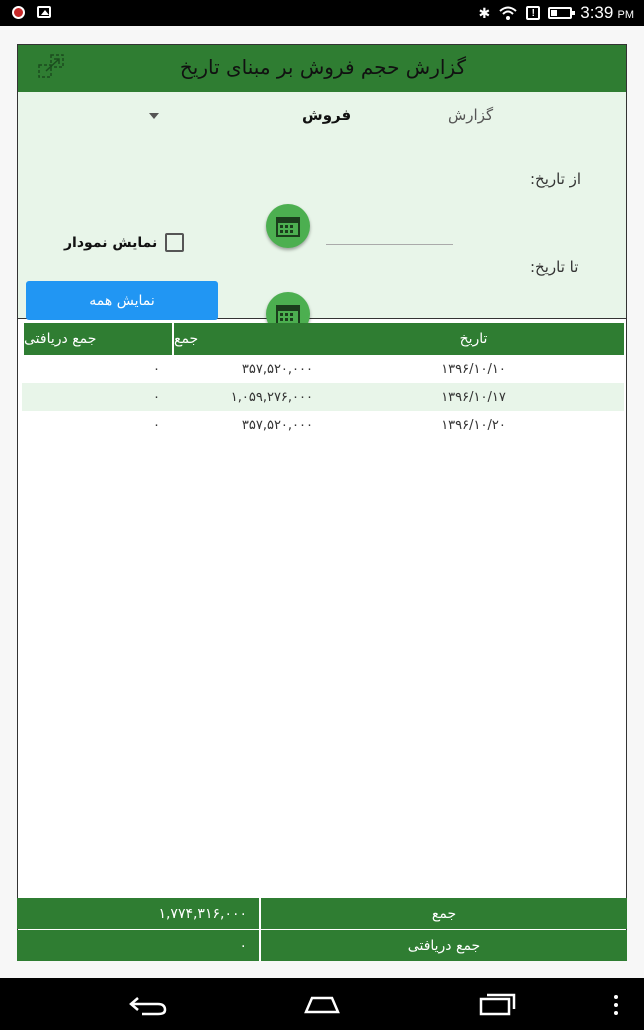 Image resolution: width=644 pixels, height=1030 pixels. What do you see at coordinates (44, 12) in the screenshot?
I see `image-icon` at bounding box center [44, 12].